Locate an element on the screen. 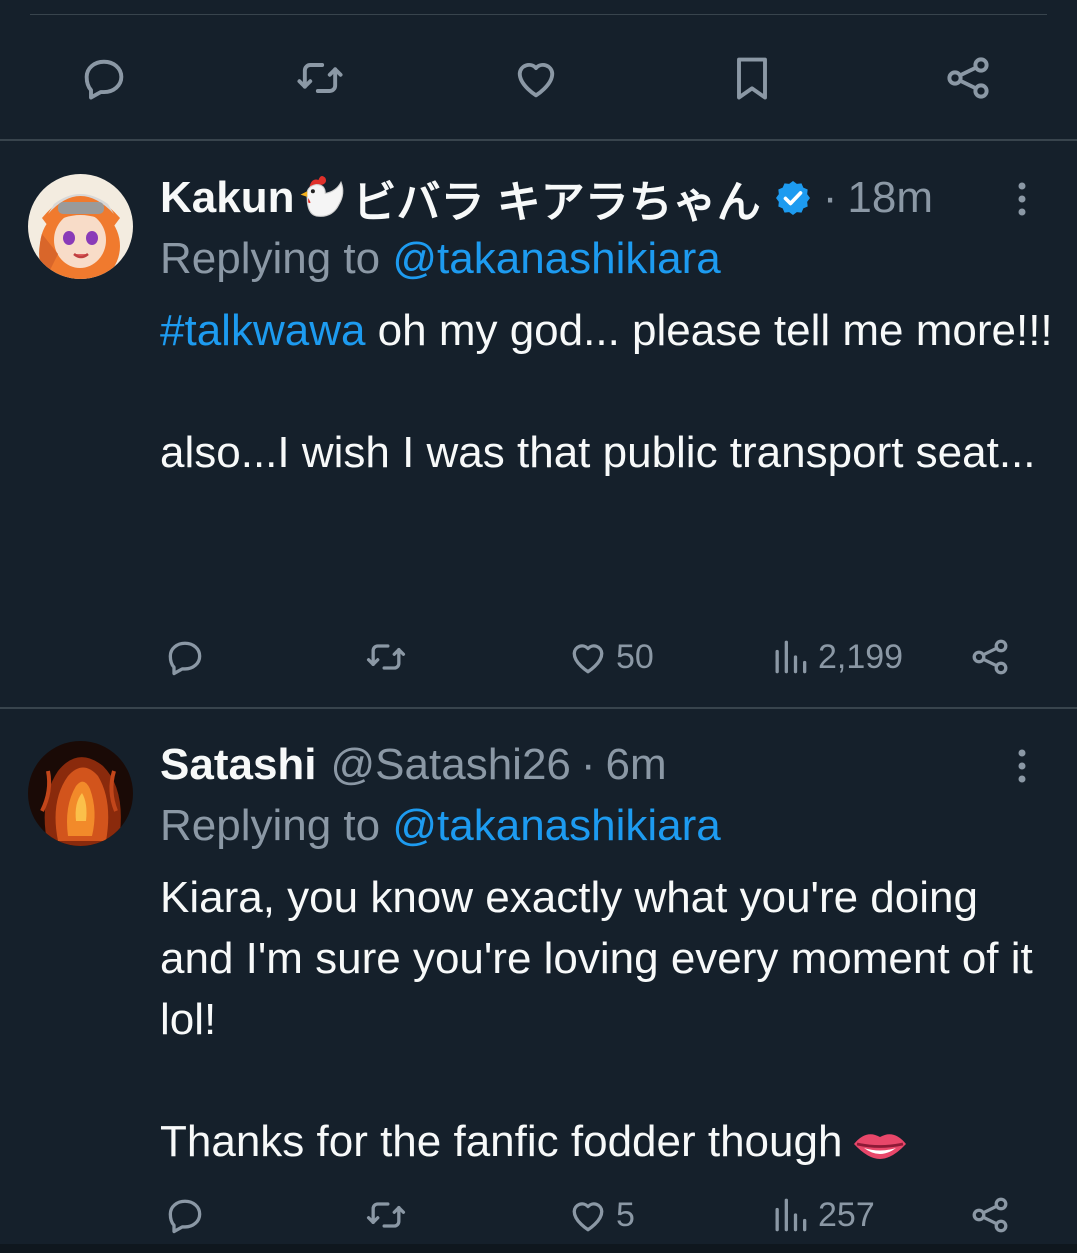 The height and width of the screenshot is (1253, 1077). like-count: 5 is located at coordinates (625, 1214).